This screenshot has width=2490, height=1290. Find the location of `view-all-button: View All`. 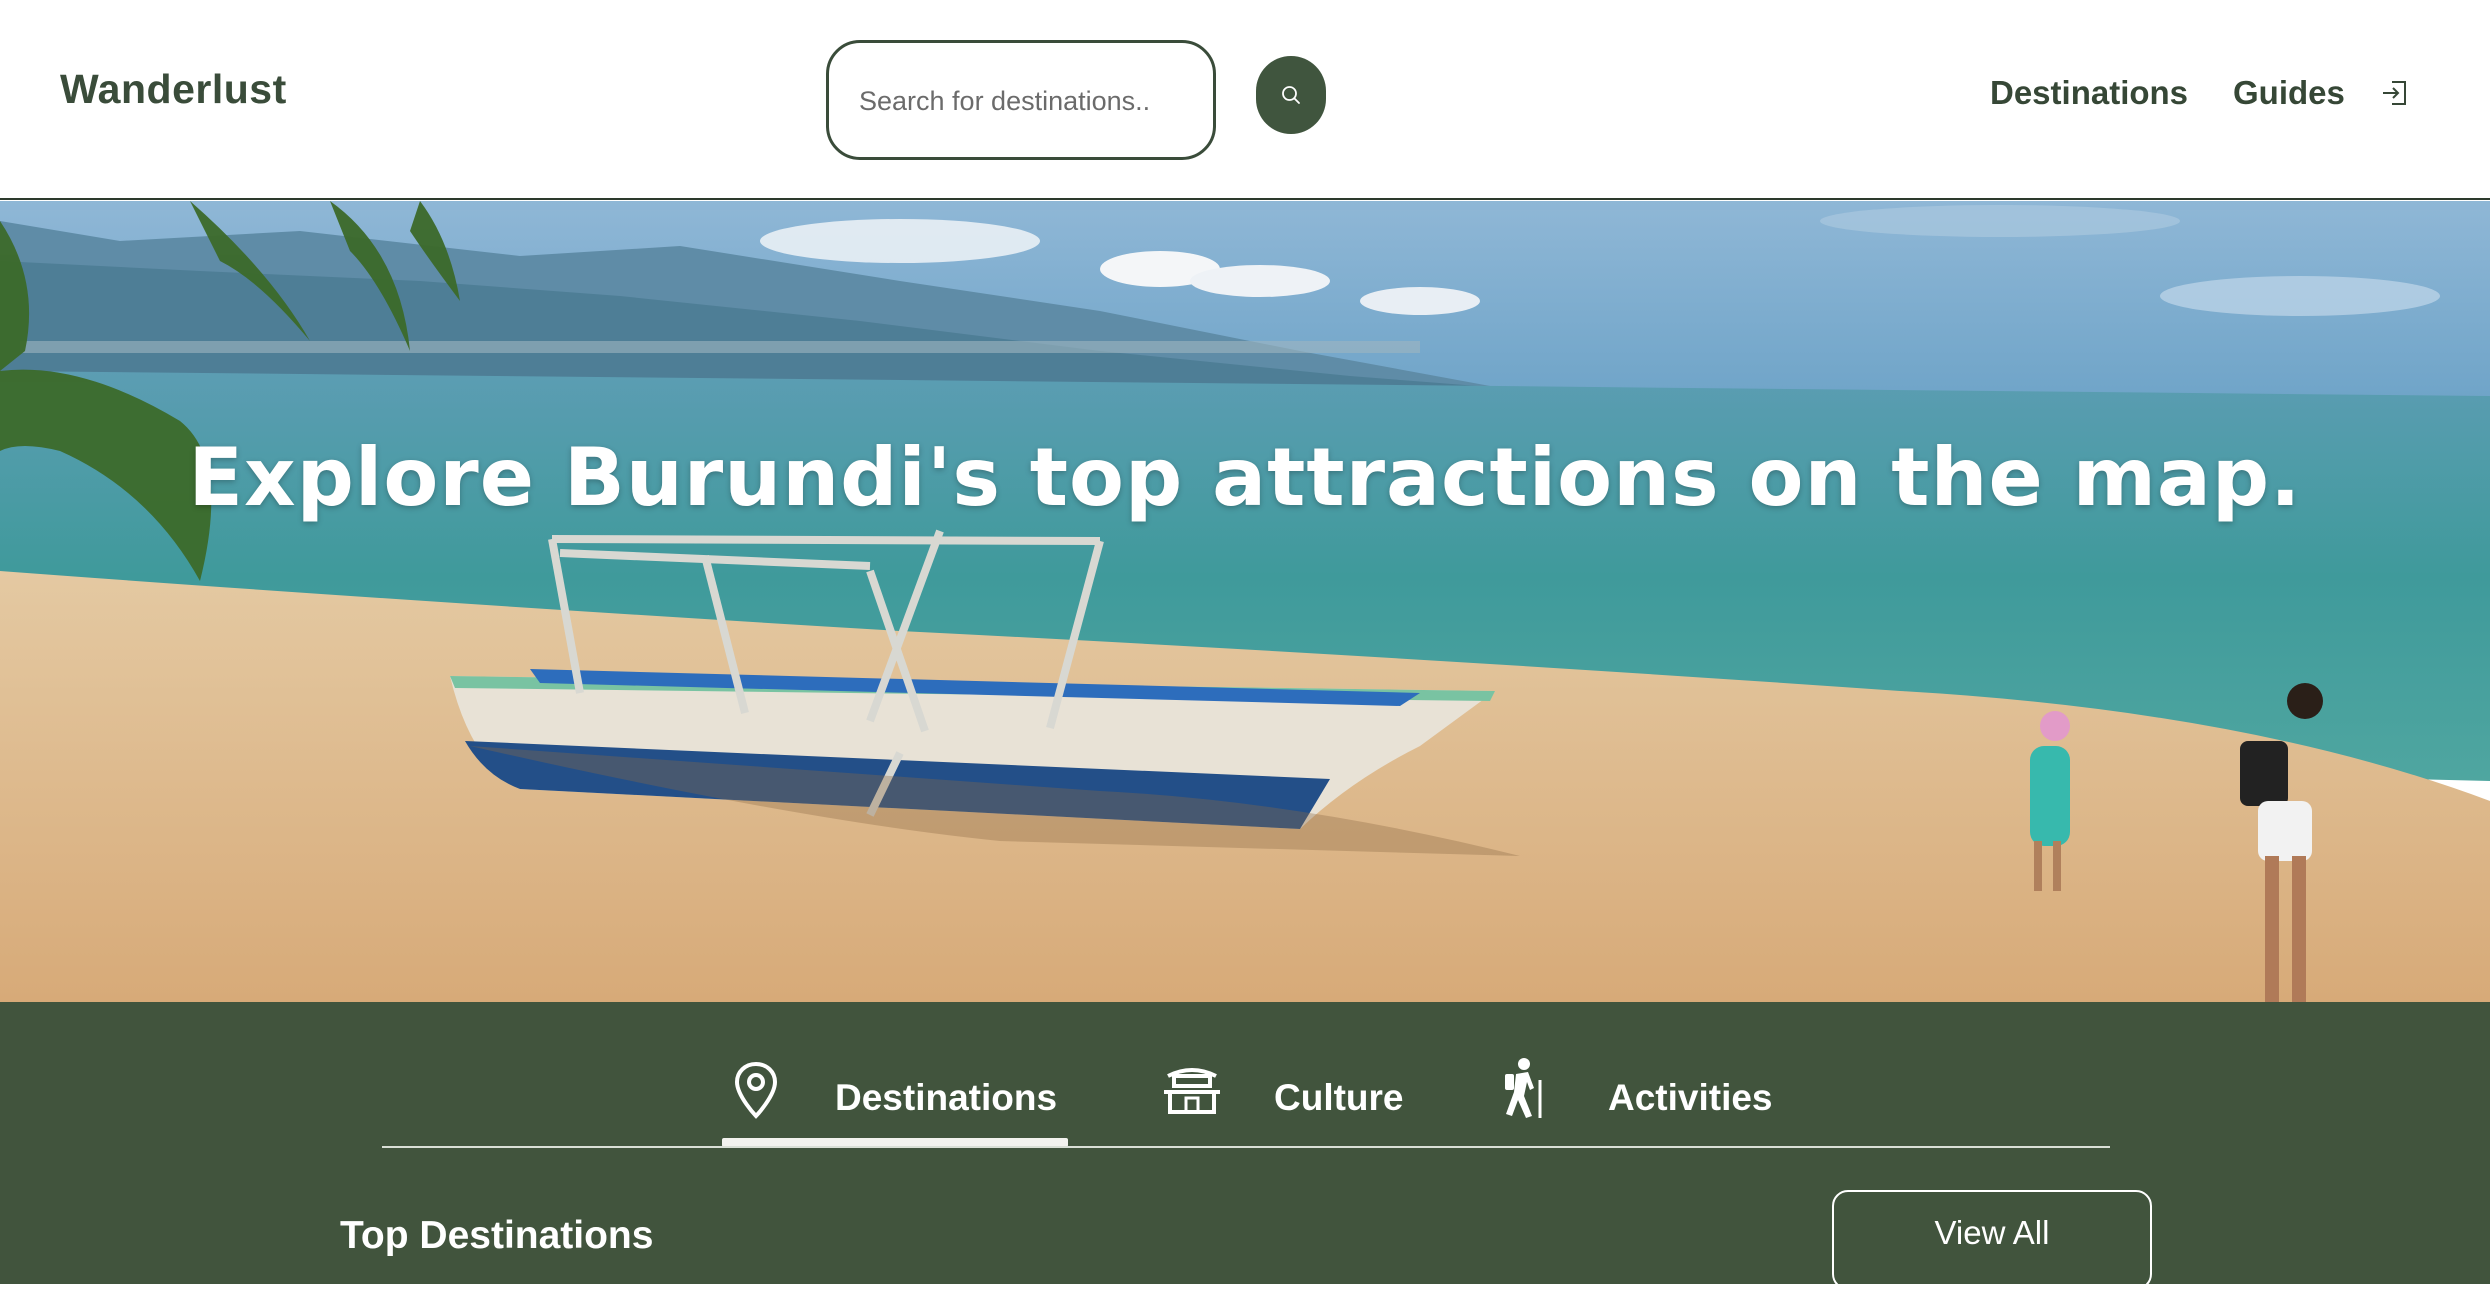

view-all-button: View All is located at coordinates (1992, 1240).